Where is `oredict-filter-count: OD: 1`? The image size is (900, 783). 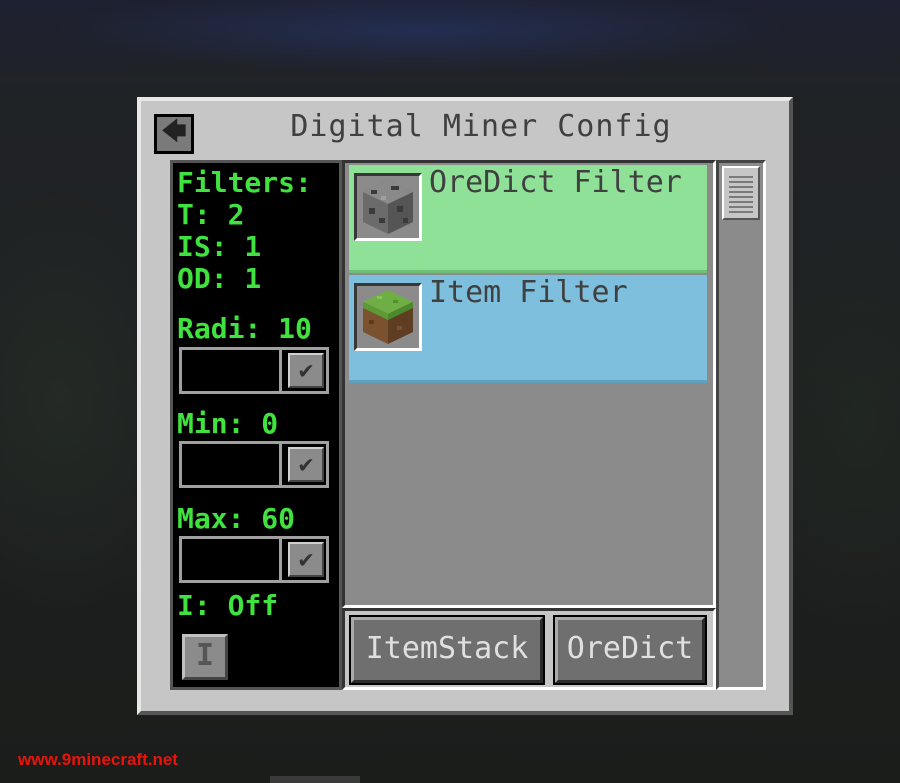 oredict-filter-count: OD: 1 is located at coordinates (219, 278).